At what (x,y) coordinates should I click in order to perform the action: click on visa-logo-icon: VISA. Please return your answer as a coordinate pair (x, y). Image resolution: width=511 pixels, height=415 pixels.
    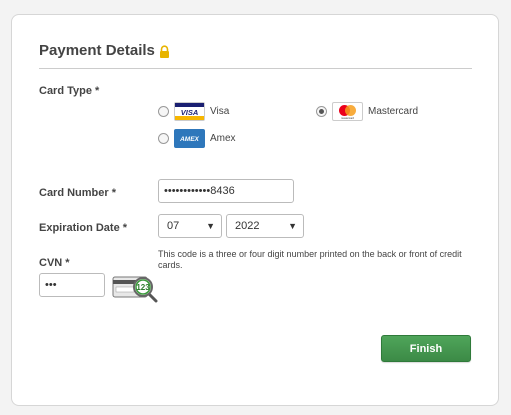
    Looking at the image, I should click on (189, 111).